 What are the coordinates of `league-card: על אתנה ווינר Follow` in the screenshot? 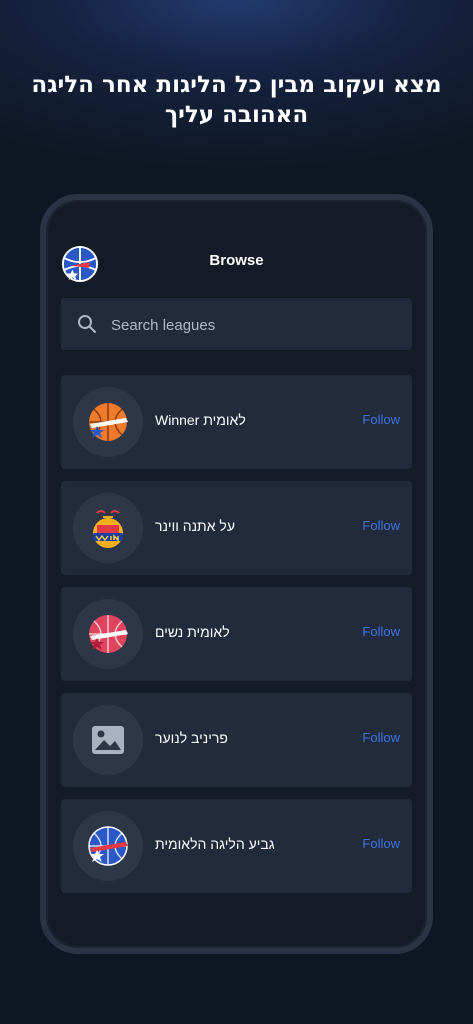 It's located at (236, 528).